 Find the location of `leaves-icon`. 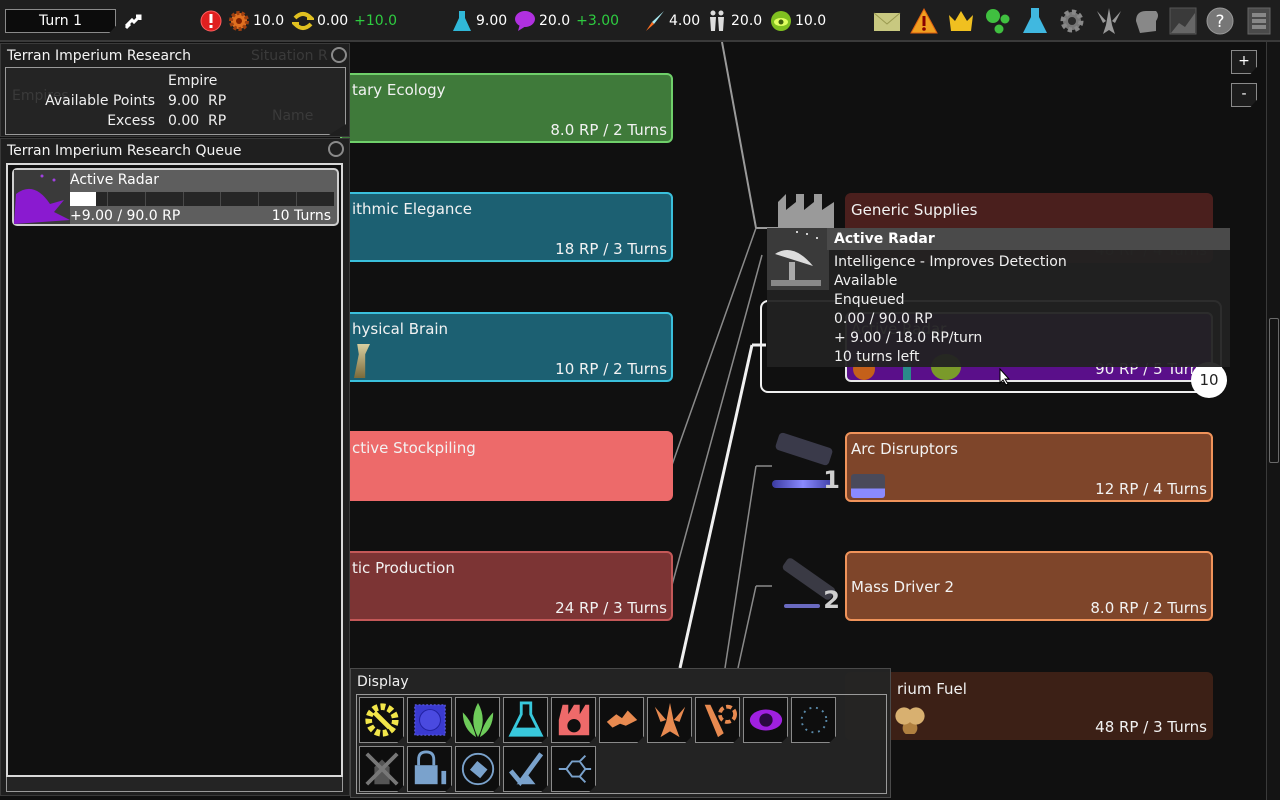

leaves-icon is located at coordinates (477, 720).